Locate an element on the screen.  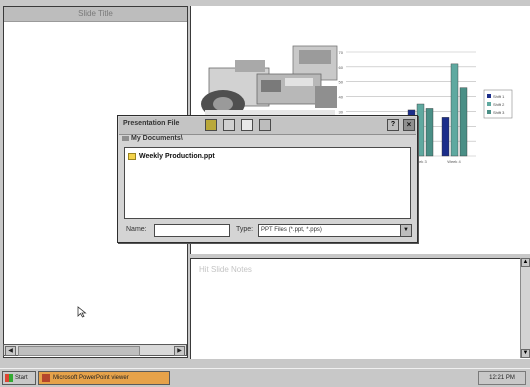
legend-label: Shift 1 is located at coordinates (499, 96).